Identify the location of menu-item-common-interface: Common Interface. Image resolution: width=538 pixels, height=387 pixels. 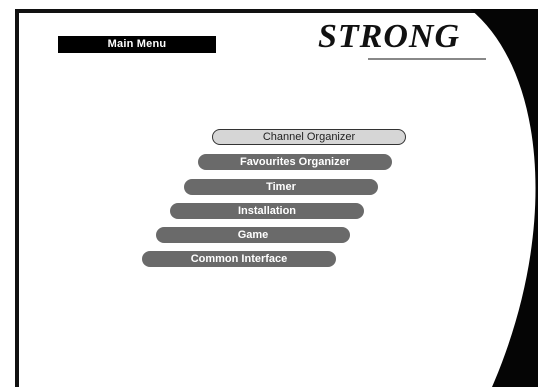
(239, 259).